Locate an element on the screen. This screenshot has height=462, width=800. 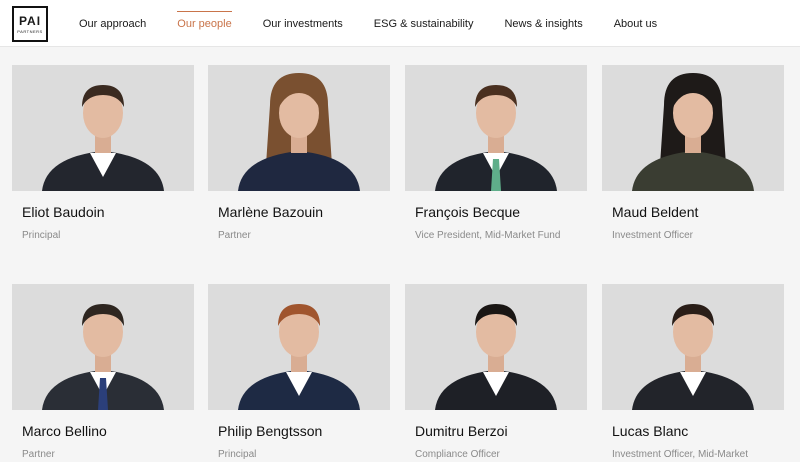
person-name: Dumitru Berzoi is located at coordinates (461, 431).